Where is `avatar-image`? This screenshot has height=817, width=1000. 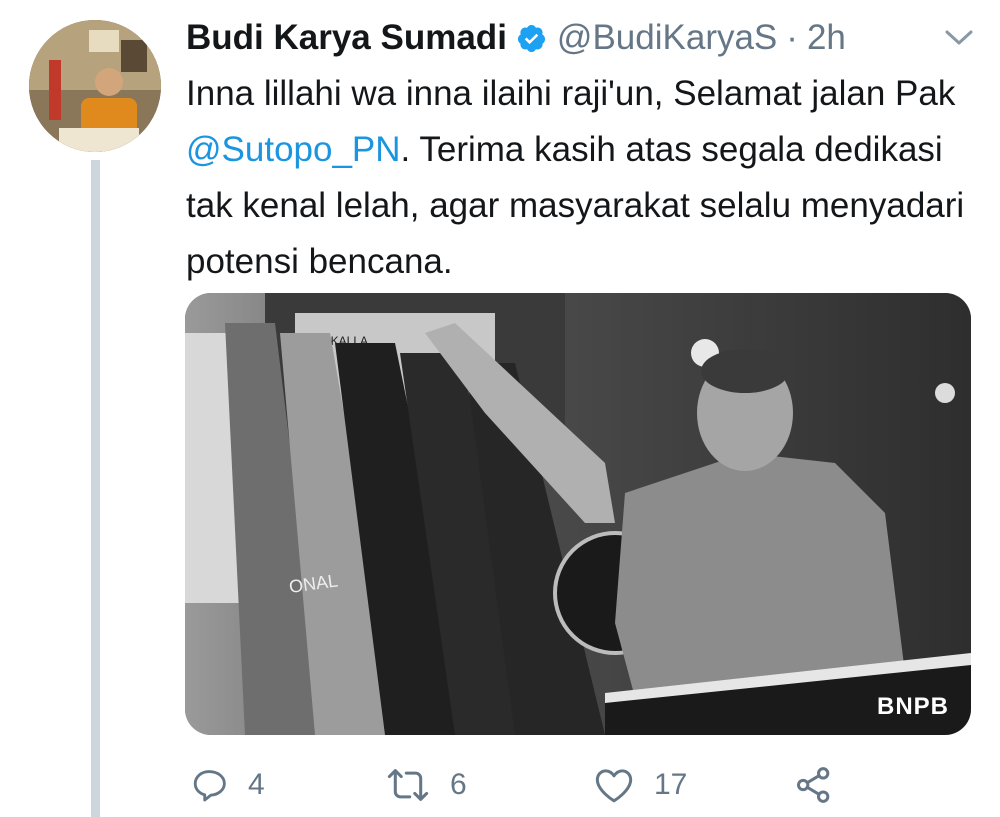
avatar-image is located at coordinates (95, 86).